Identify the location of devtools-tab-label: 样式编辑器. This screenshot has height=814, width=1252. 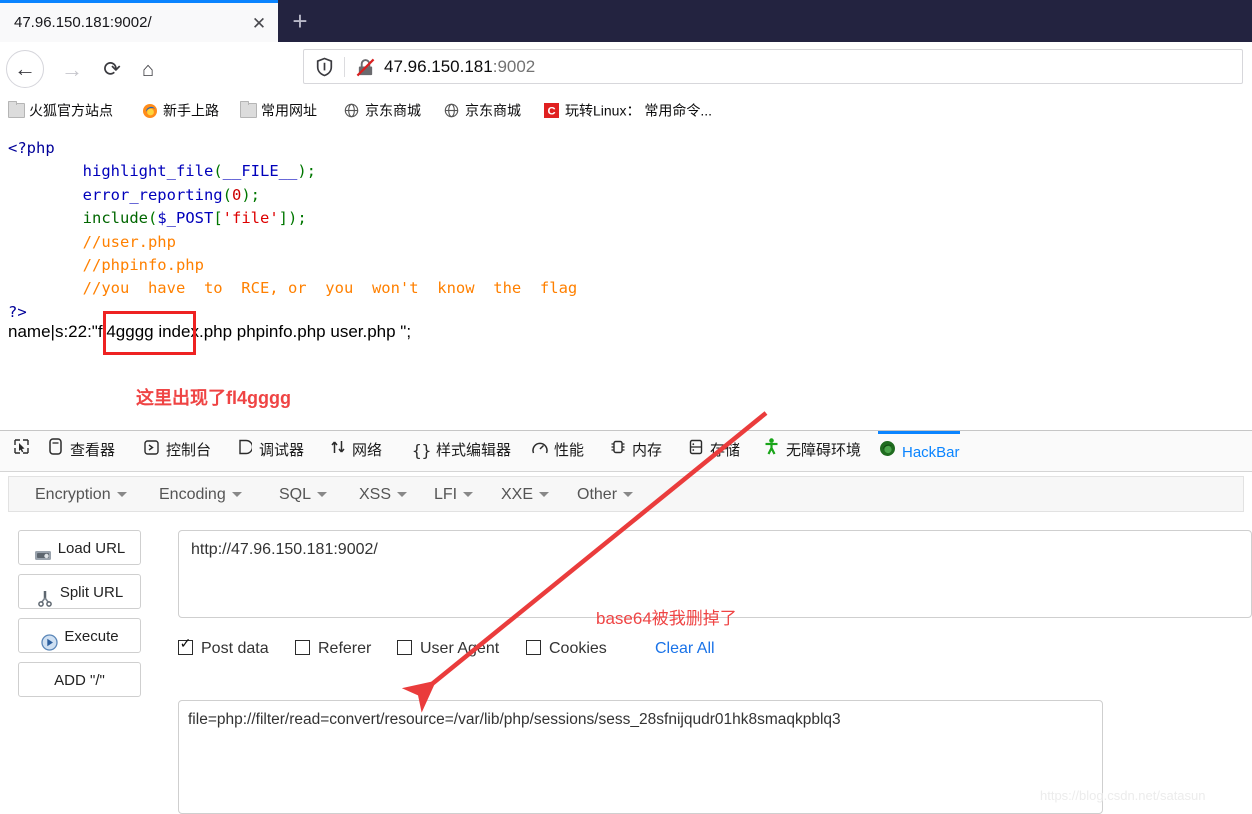
(474, 451).